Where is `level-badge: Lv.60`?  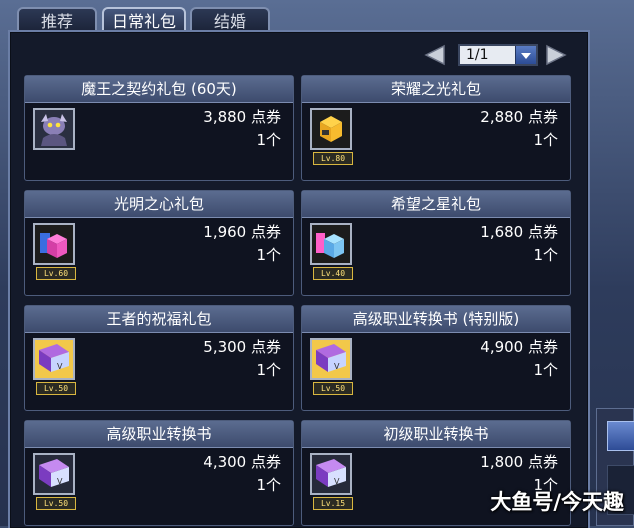
level-badge: Lv.60 is located at coordinates (56, 273).